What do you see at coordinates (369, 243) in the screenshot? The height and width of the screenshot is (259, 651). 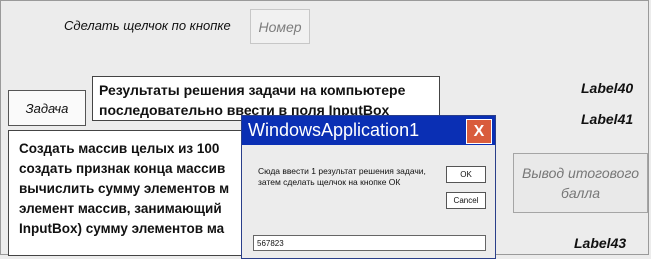 I see `dialog-input-field: 567823` at bounding box center [369, 243].